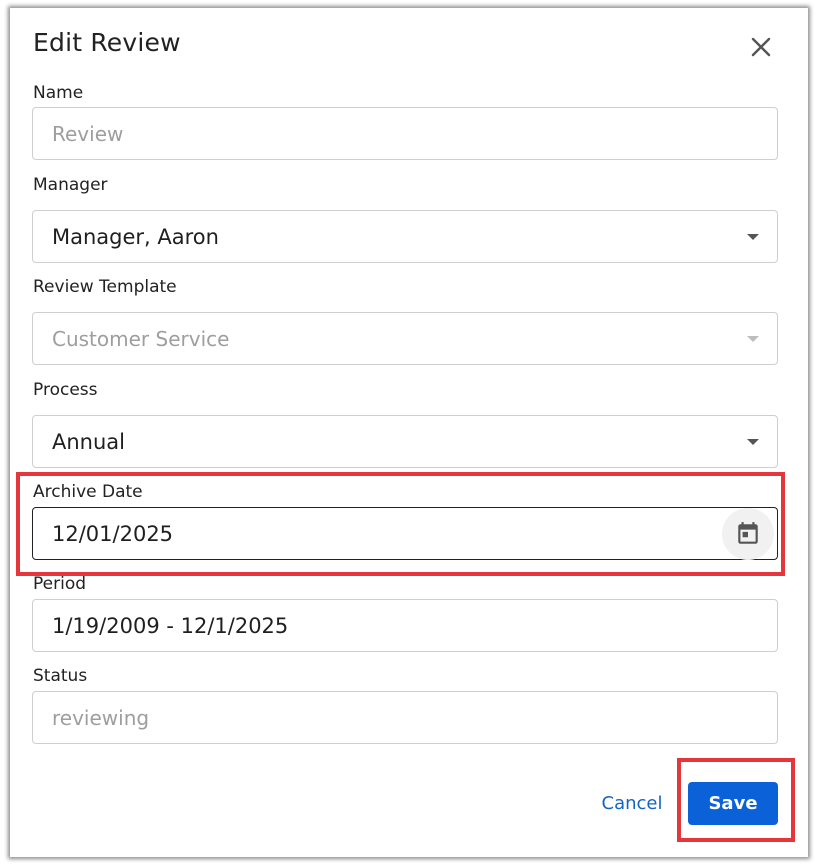 Image resolution: width=818 pixels, height=865 pixels. Describe the element at coordinates (101, 717) in the screenshot. I see `status-value: reviewing` at that location.